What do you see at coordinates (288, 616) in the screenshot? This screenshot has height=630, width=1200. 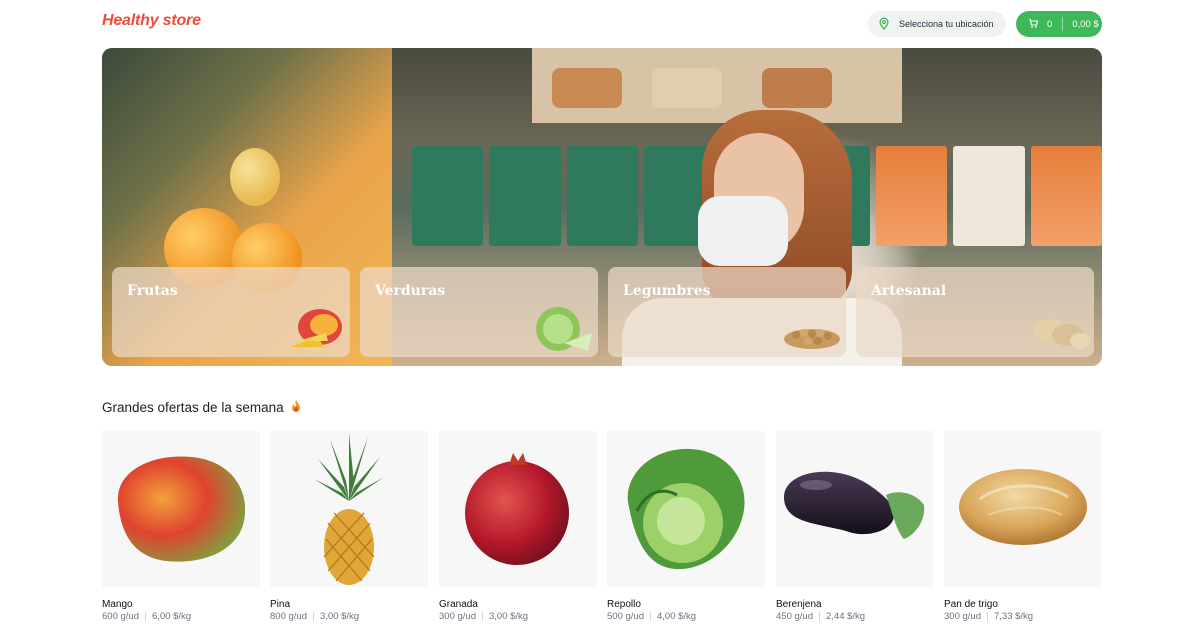 I see `product-weight: 800 g/ud` at bounding box center [288, 616].